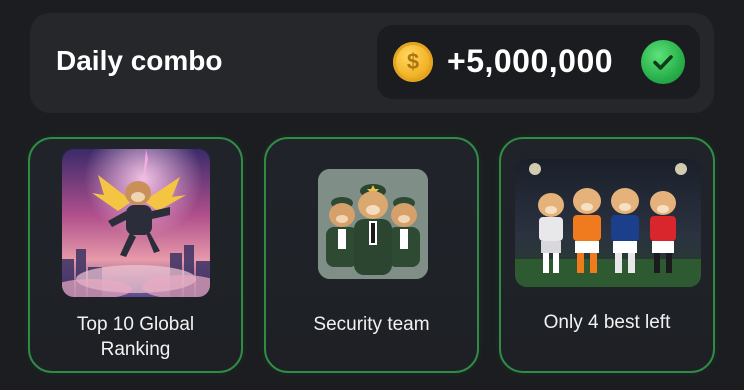 This screenshot has width=744, height=390. Describe the element at coordinates (371, 324) in the screenshot. I see `card-label: Security team` at that location.